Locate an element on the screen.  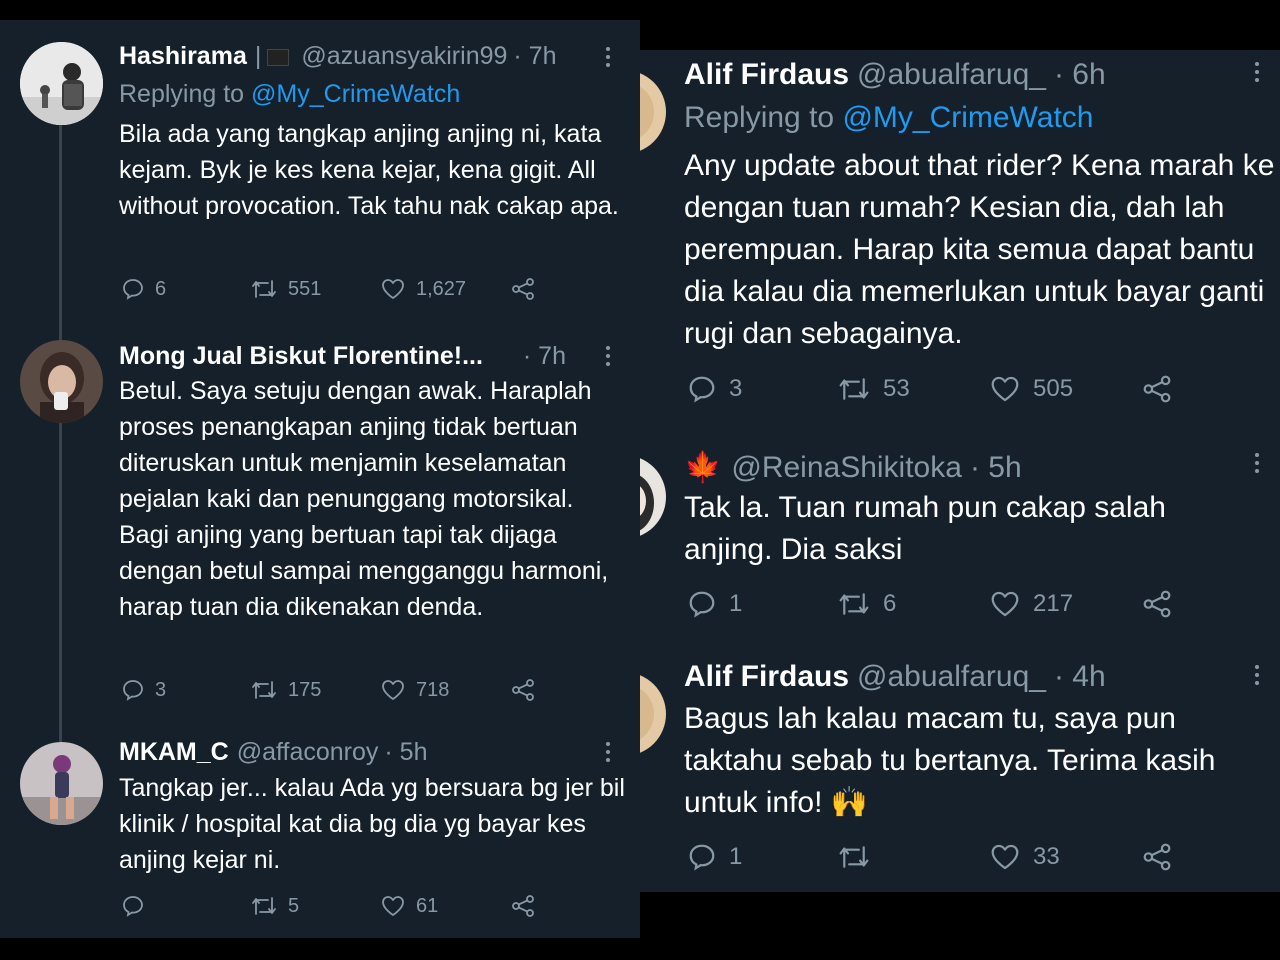
maple-leaf-icon: 🍁 is located at coordinates (703, 467).